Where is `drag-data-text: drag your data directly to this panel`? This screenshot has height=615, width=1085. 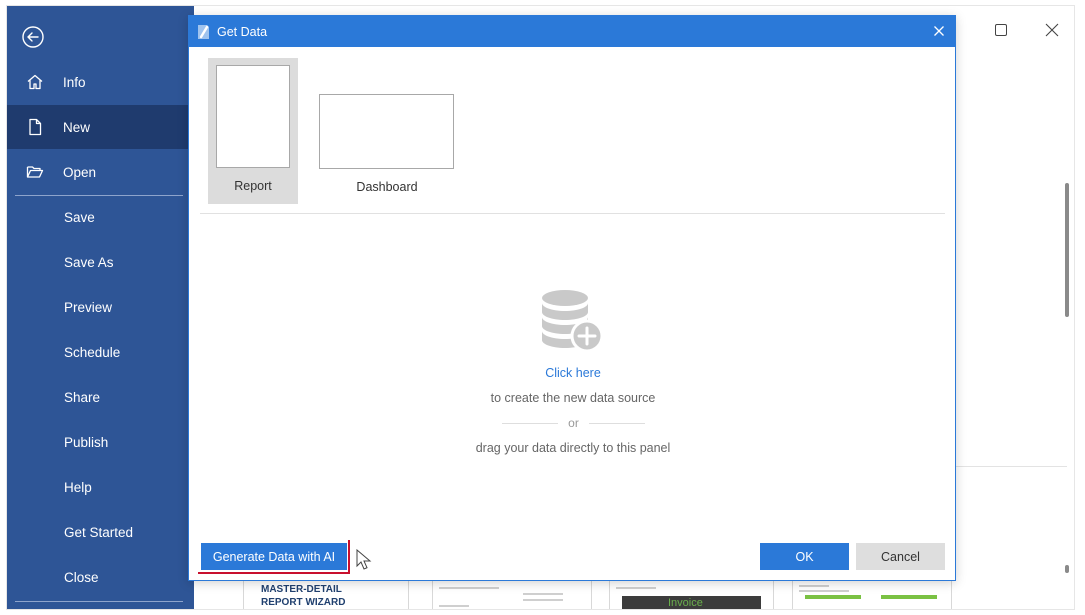
drag-data-text: drag your data directly to this panel is located at coordinates (573, 448).